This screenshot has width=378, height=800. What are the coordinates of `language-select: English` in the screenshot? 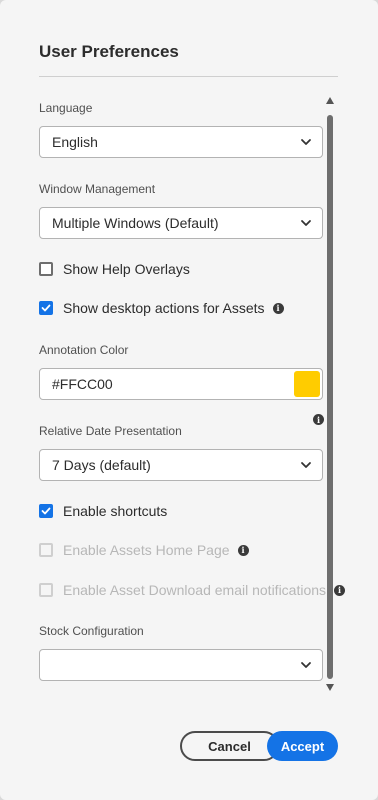 It's located at (181, 142).